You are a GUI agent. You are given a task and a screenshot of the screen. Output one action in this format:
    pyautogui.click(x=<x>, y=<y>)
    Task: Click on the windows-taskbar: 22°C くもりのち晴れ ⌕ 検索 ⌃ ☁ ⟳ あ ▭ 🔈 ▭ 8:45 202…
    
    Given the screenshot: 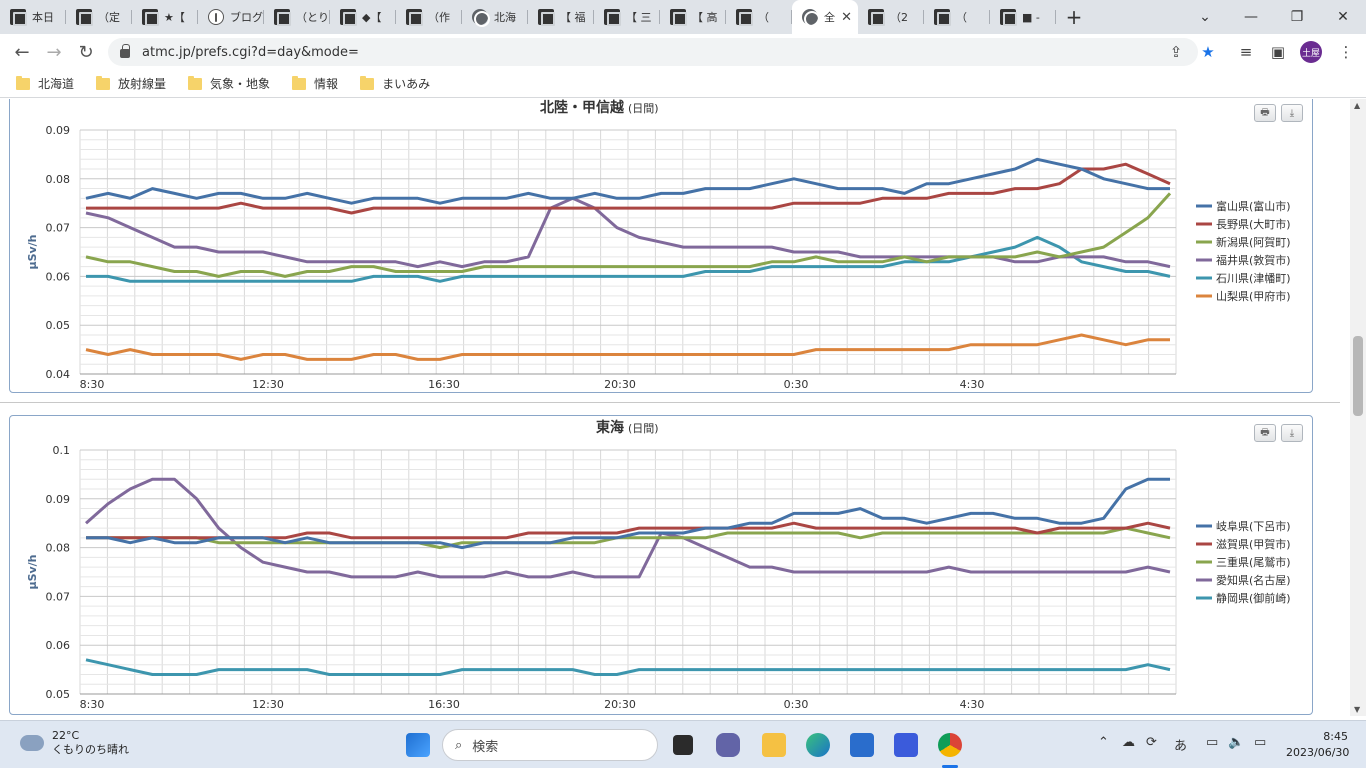 What is the action you would take?
    pyautogui.click(x=683, y=744)
    